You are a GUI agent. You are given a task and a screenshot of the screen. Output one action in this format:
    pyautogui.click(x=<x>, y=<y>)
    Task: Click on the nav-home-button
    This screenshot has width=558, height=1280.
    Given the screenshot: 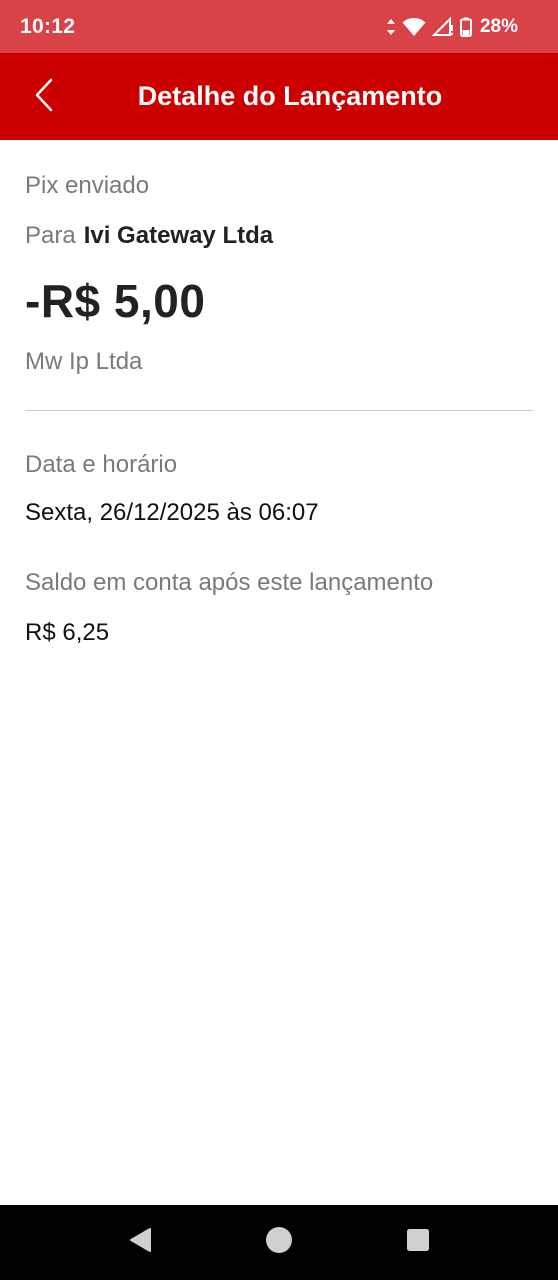 What is the action you would take?
    pyautogui.click(x=279, y=1242)
    